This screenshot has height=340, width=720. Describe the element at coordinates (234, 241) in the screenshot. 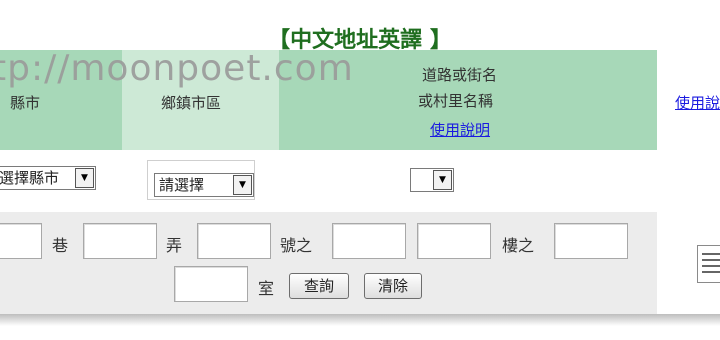

I see `alley-input` at that location.